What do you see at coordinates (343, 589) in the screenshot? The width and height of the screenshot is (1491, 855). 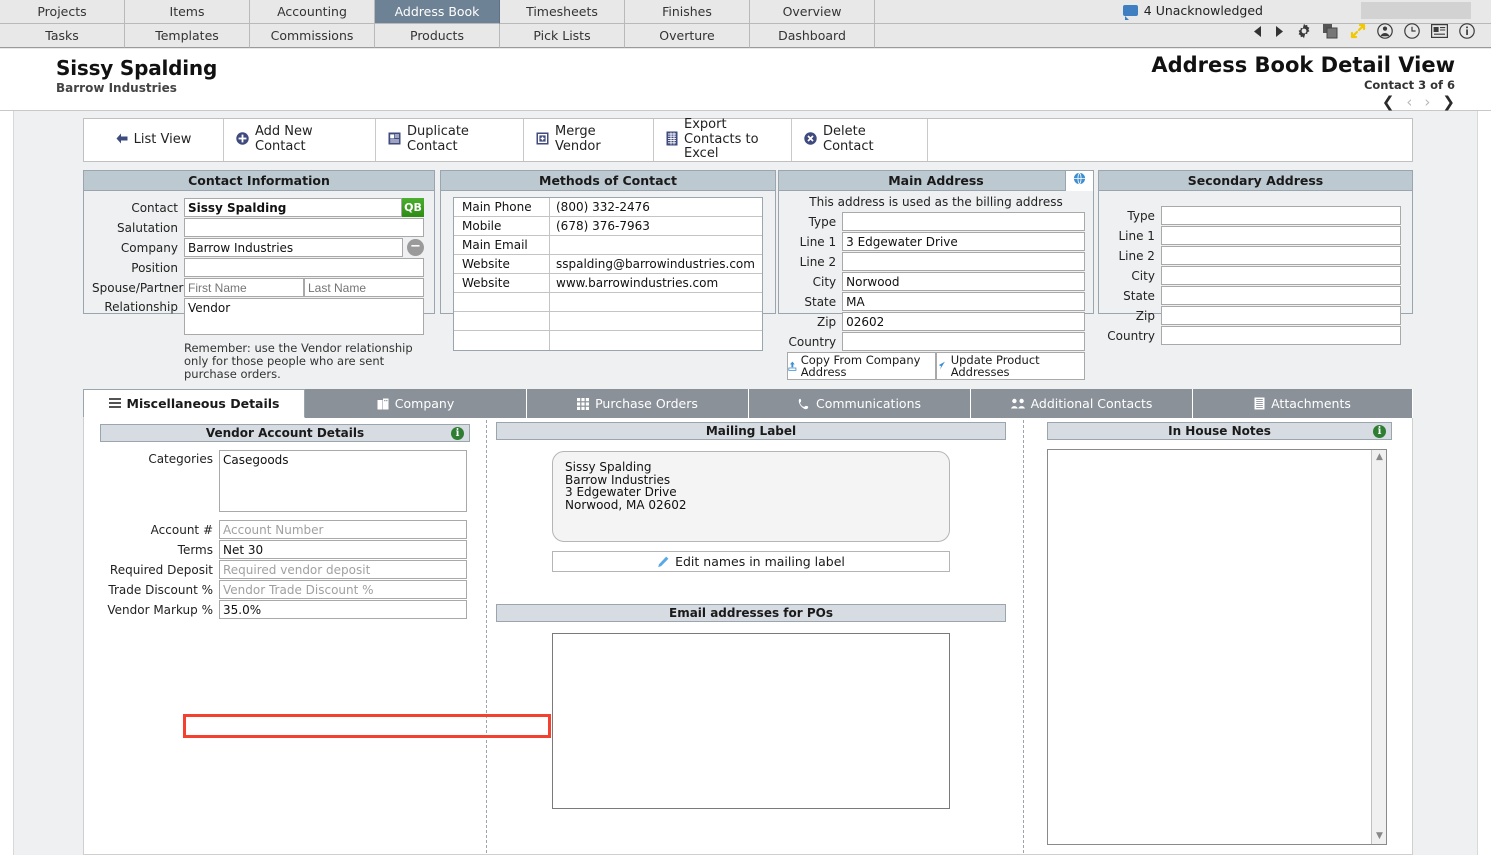 I see `vendor-field-input: Vendor Trade Discount %` at bounding box center [343, 589].